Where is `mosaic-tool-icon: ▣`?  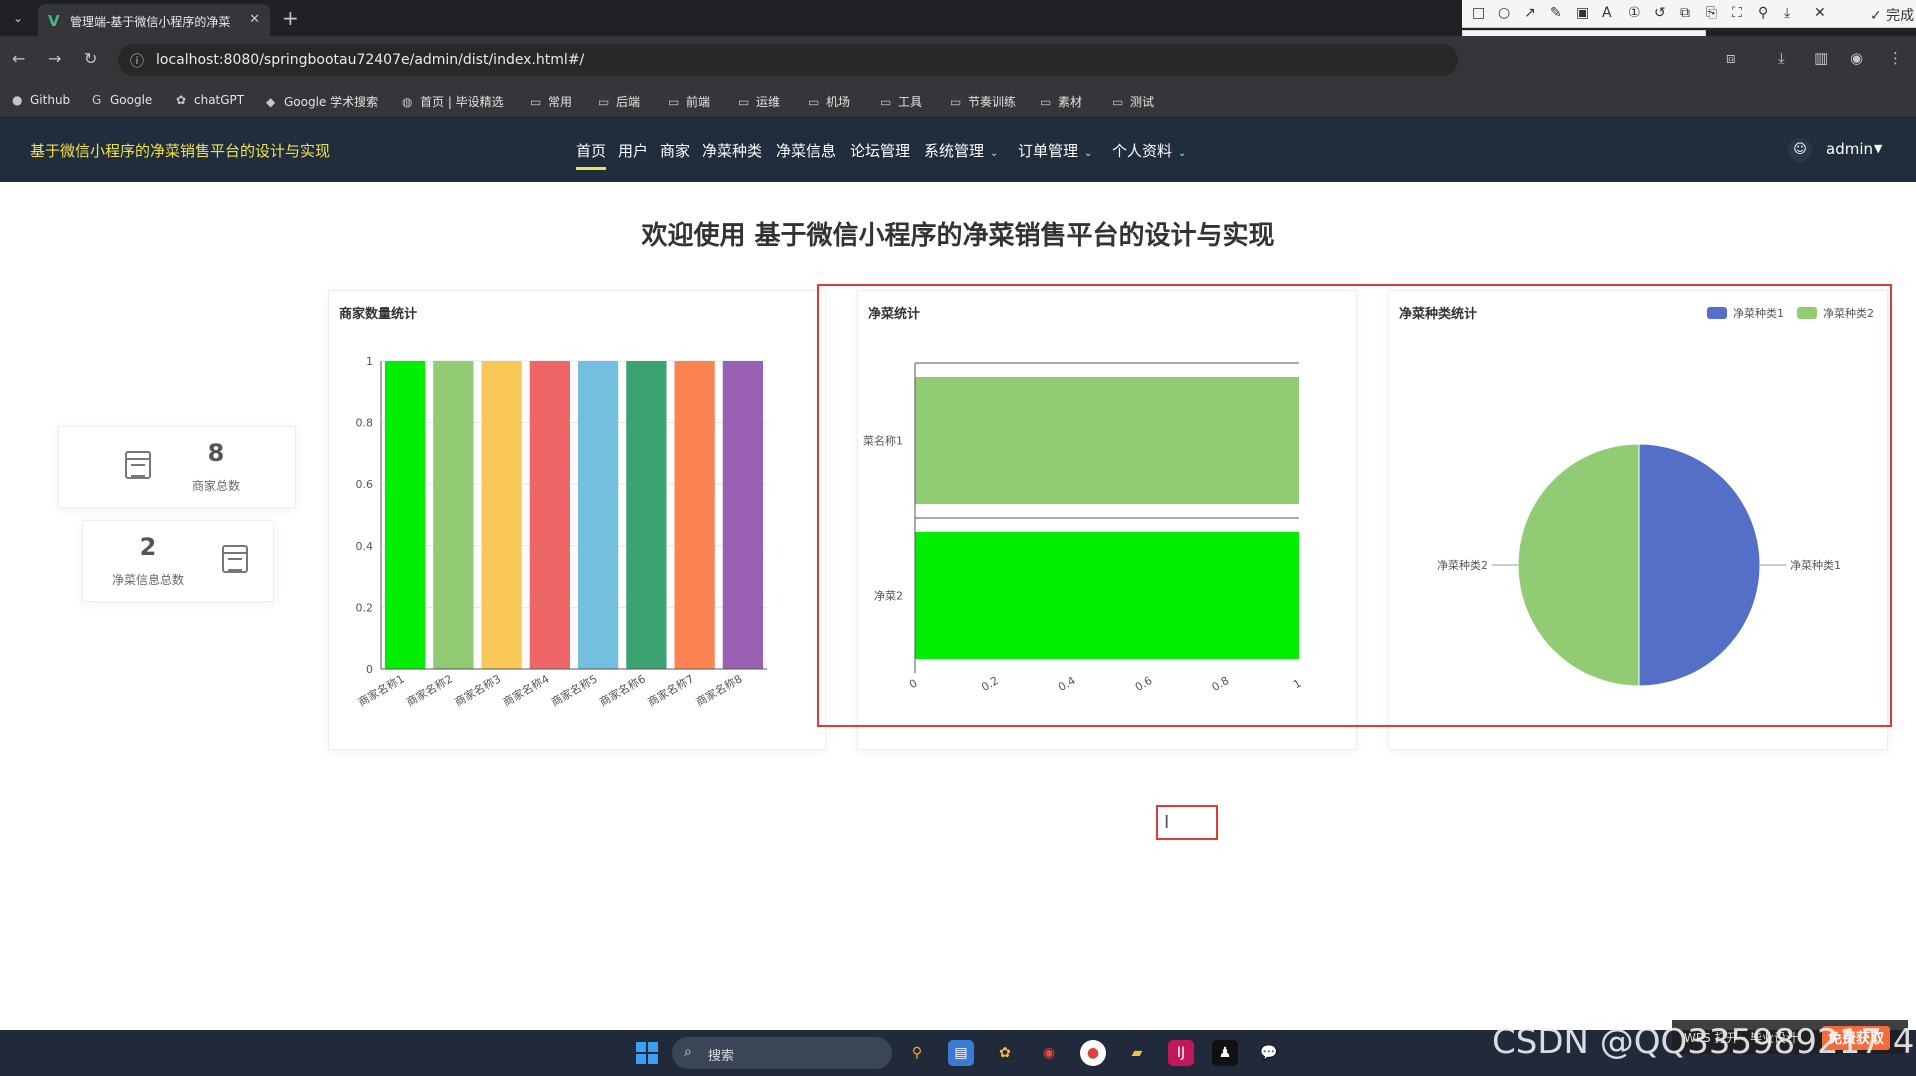
mosaic-tool-icon: ▣ is located at coordinates (1582, 13).